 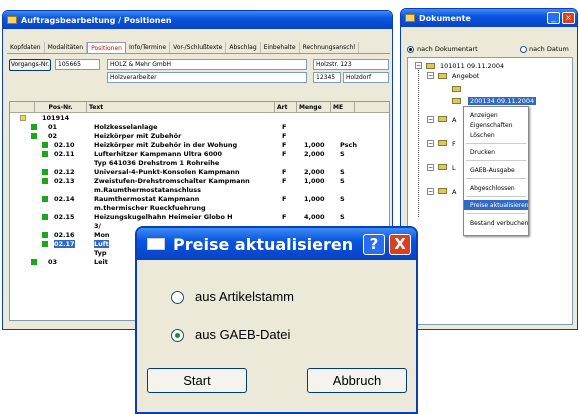 I want to click on col-menge: Menge, so click(x=314, y=107).